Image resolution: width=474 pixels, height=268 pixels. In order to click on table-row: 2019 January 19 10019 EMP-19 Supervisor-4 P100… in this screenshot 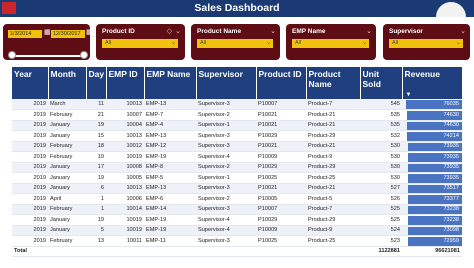, I will do `click(237, 220)`.